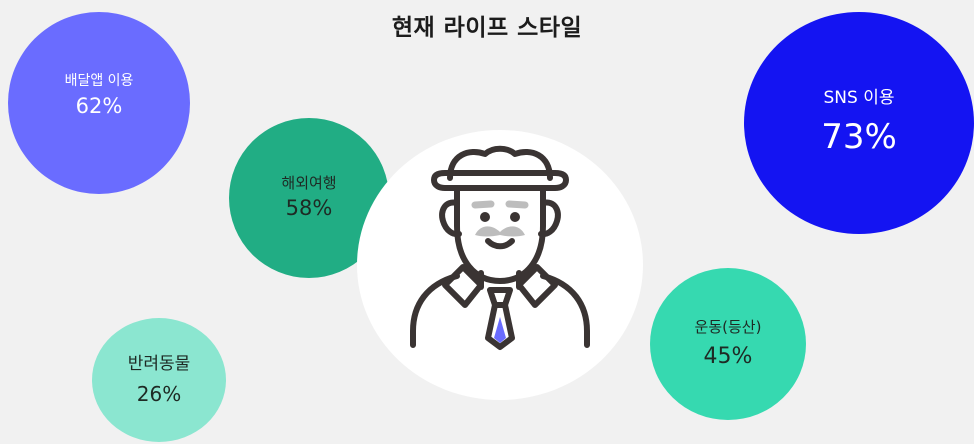  What do you see at coordinates (728, 326) in the screenshot?
I see `bubble-label: 운동(등산)` at bounding box center [728, 326].